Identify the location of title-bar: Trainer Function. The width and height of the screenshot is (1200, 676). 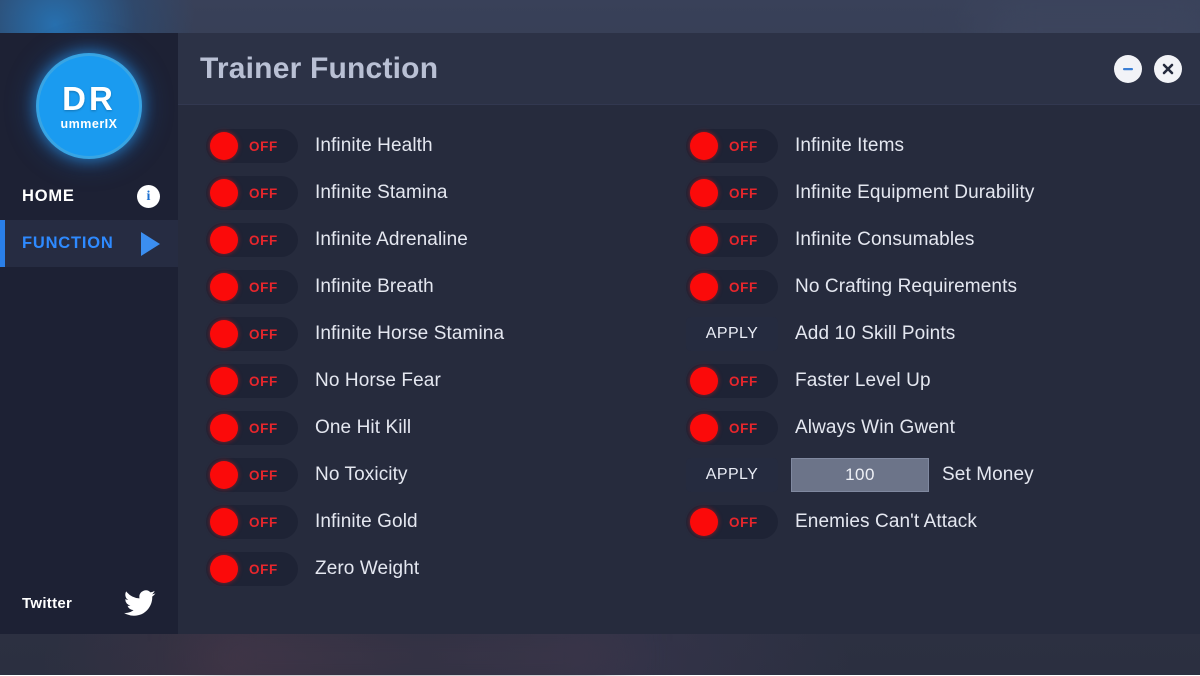
(689, 69).